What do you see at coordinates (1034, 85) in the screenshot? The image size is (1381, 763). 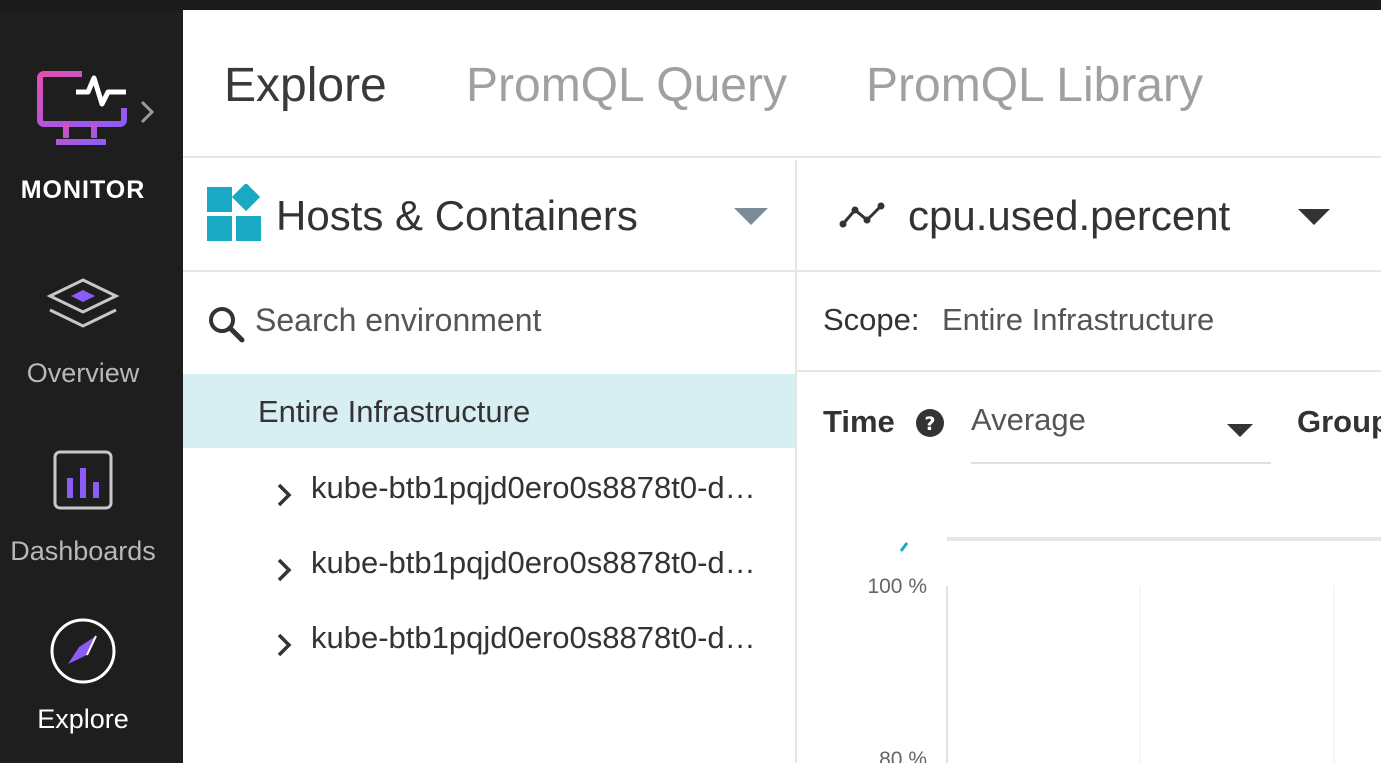 I see `tab-promql-library: PromQL Library` at bounding box center [1034, 85].